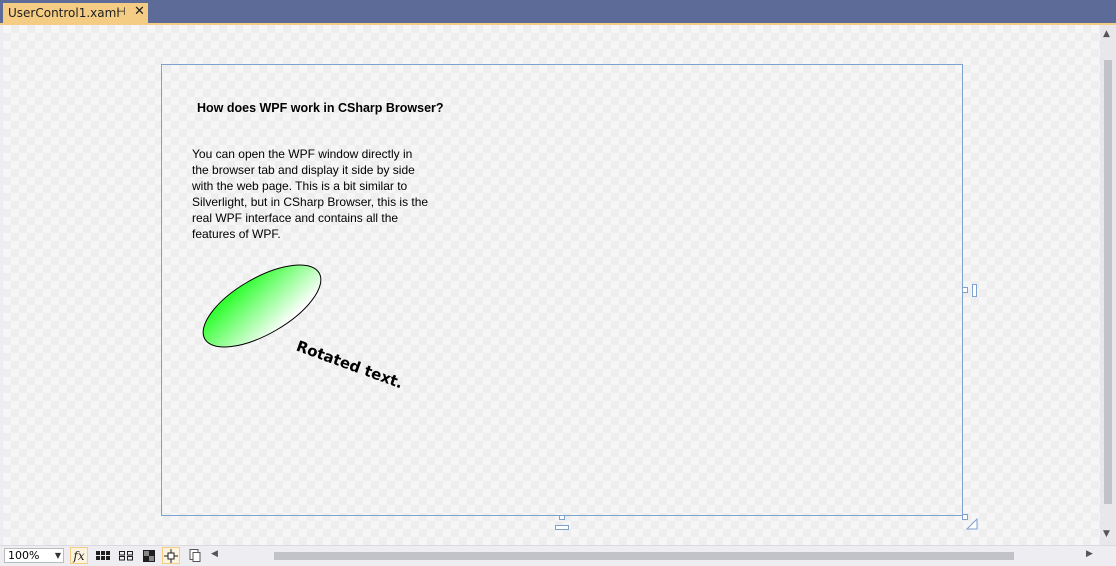 The image size is (1116, 566). I want to click on document-tab-bar: UserControl1.xaml ⊣ ✕, so click(558, 11).